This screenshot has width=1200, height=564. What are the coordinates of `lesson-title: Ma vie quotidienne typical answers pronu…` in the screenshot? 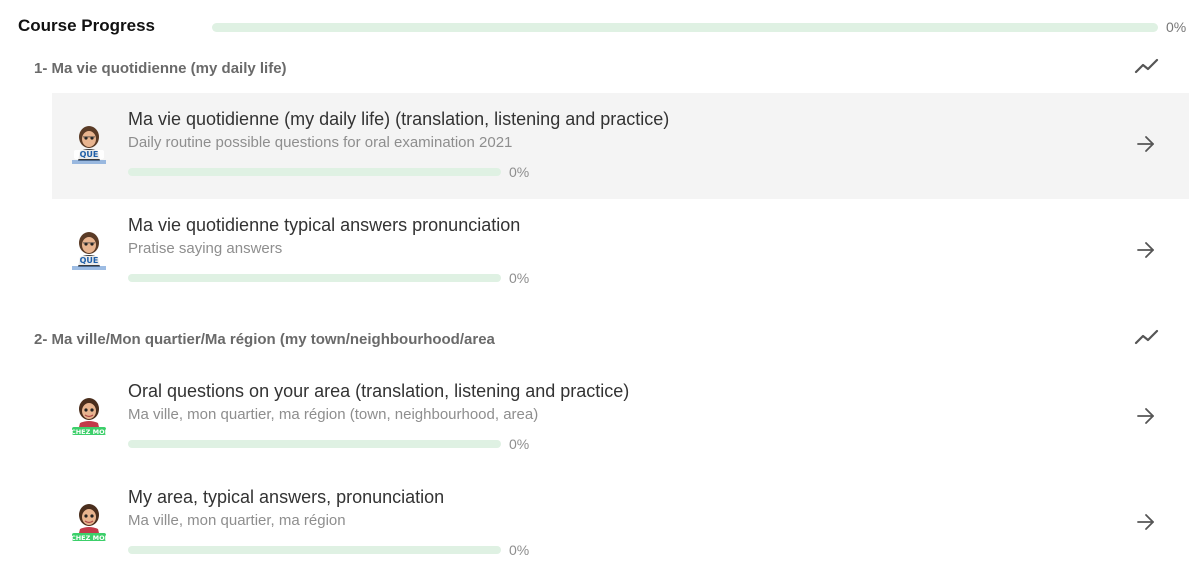 It's located at (324, 225).